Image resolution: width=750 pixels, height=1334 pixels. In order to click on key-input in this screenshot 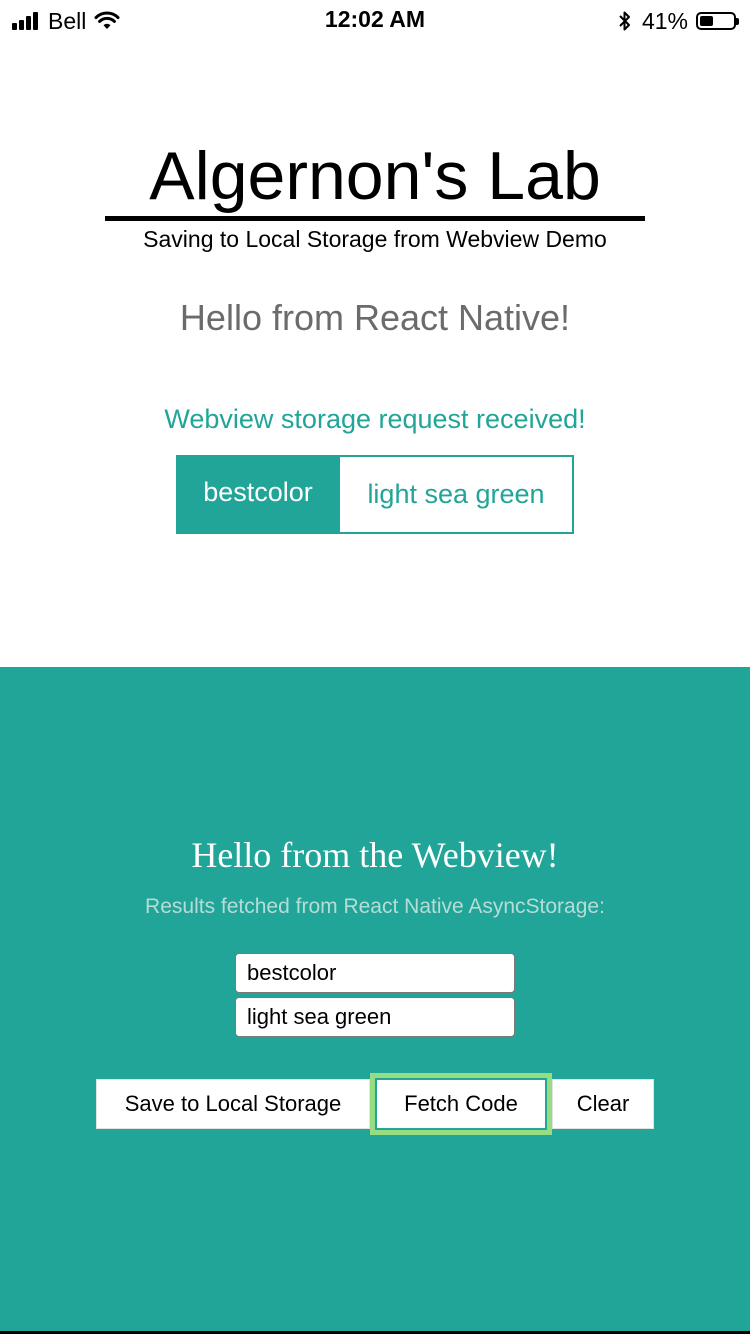, I will do `click(375, 973)`.